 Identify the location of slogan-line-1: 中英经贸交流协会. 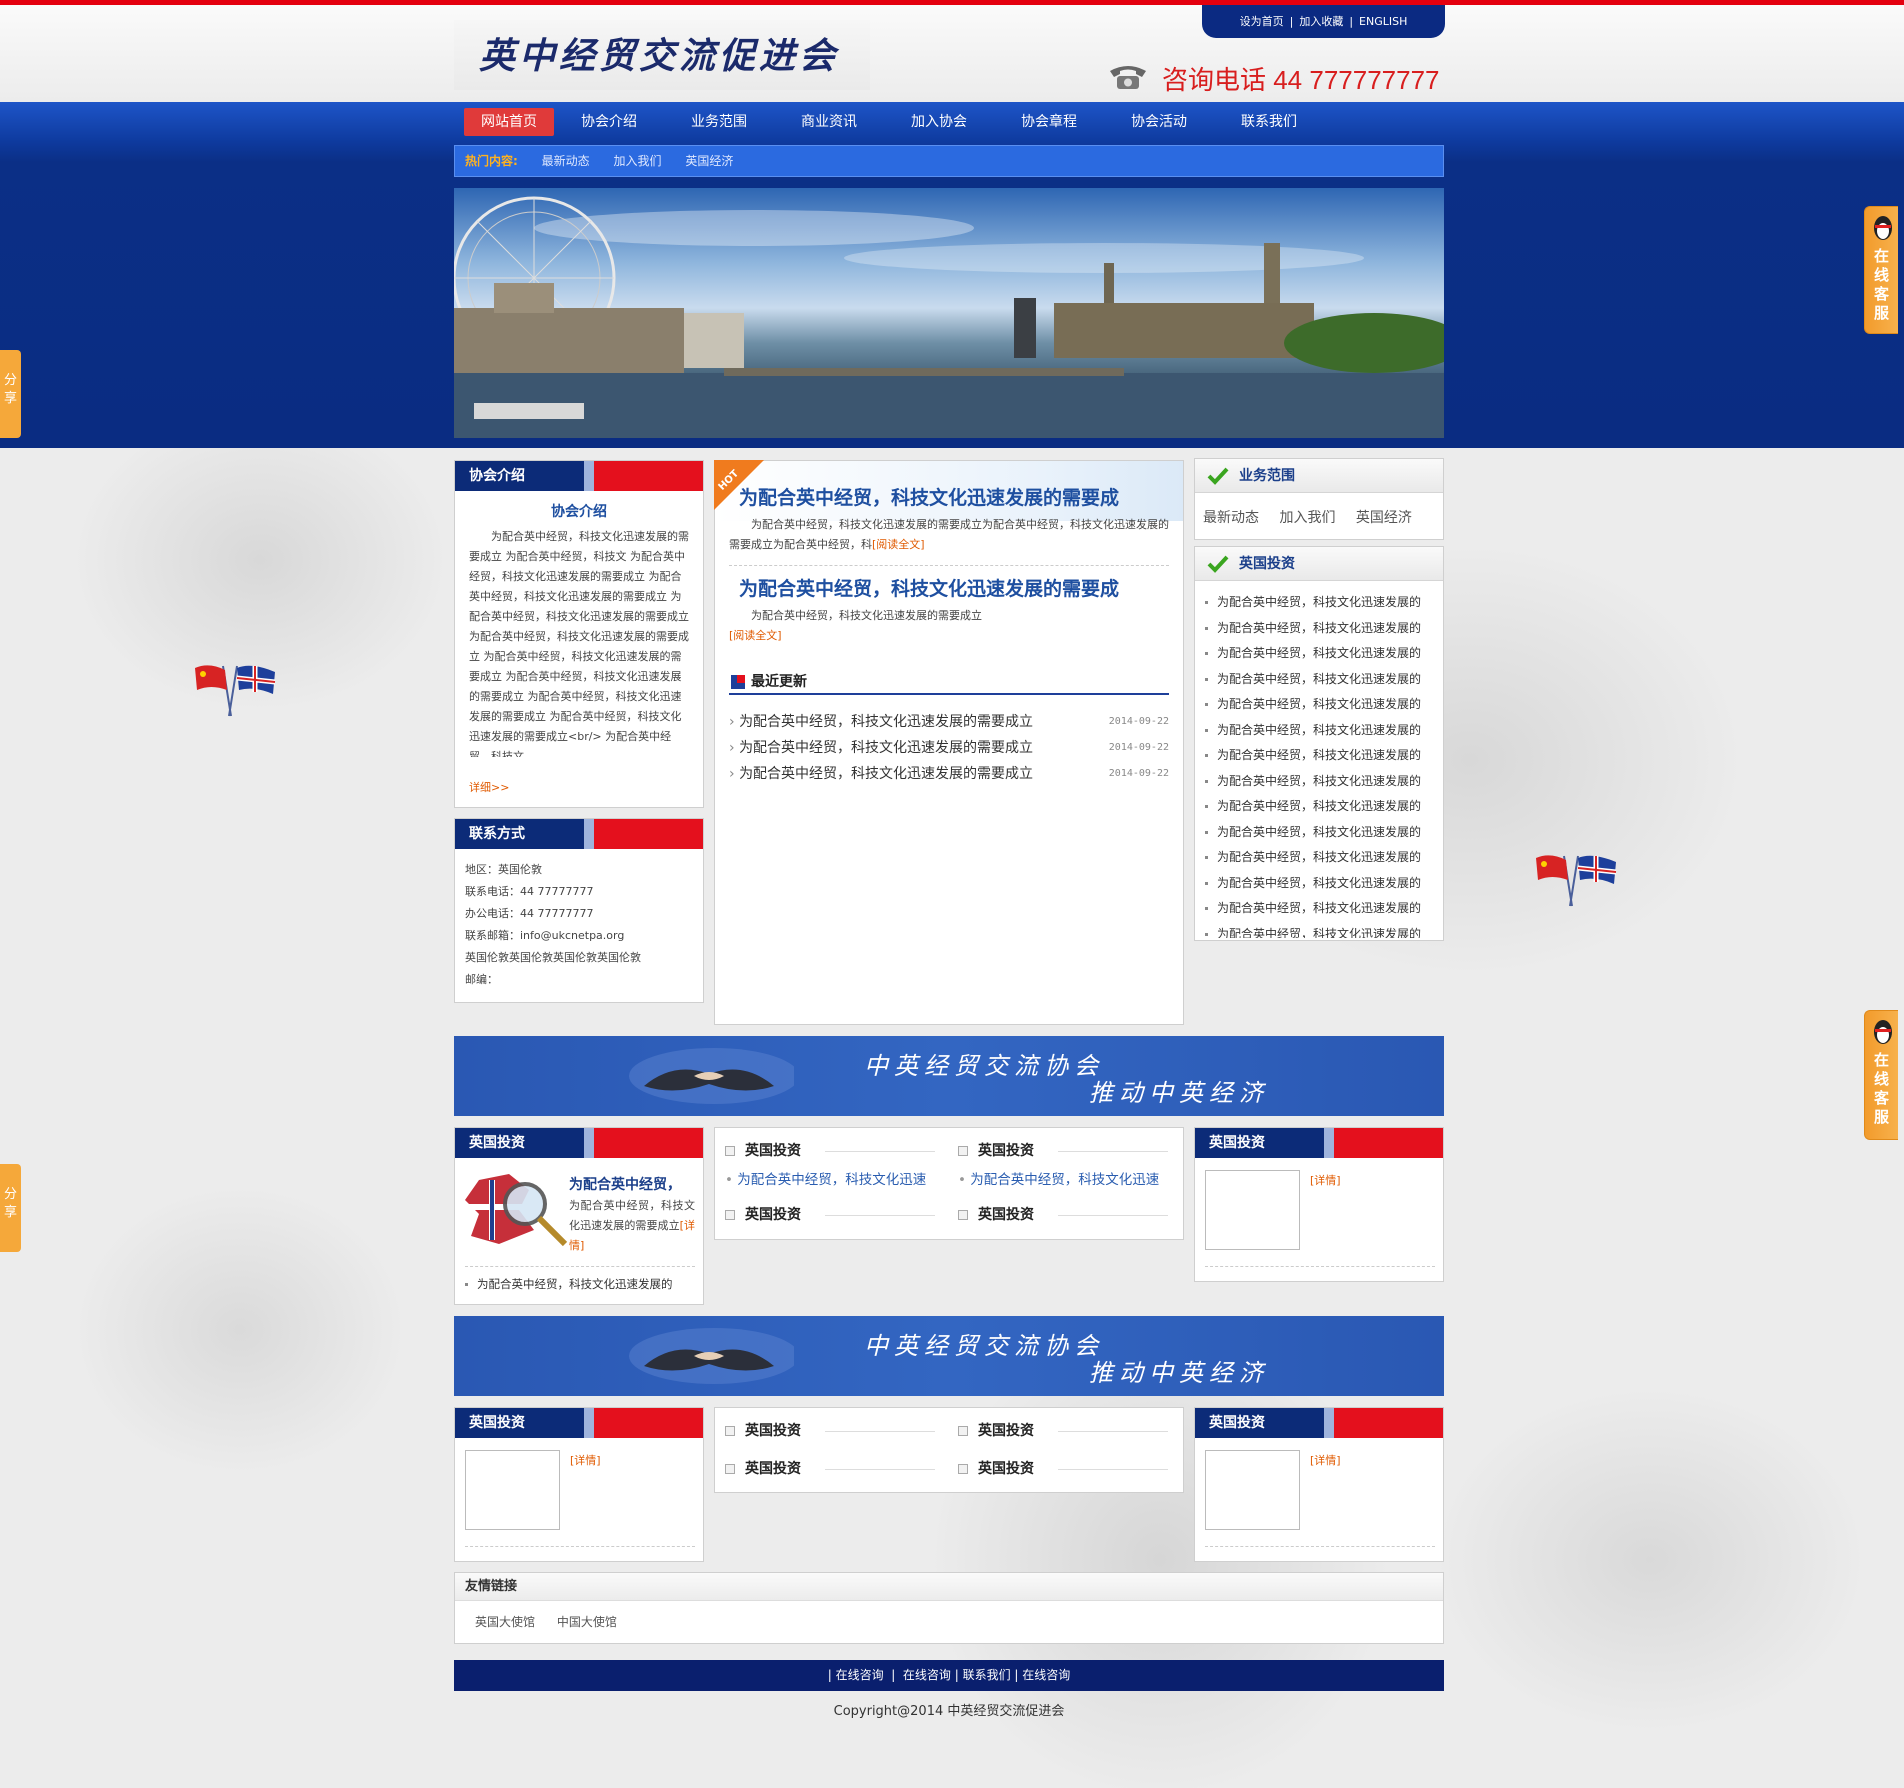
(984, 1346).